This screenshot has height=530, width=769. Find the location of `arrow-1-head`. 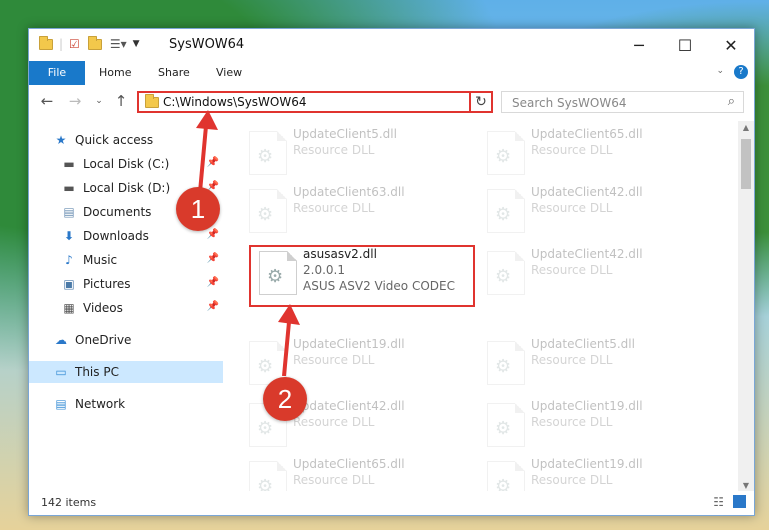

arrow-1-head is located at coordinates (207, 120).